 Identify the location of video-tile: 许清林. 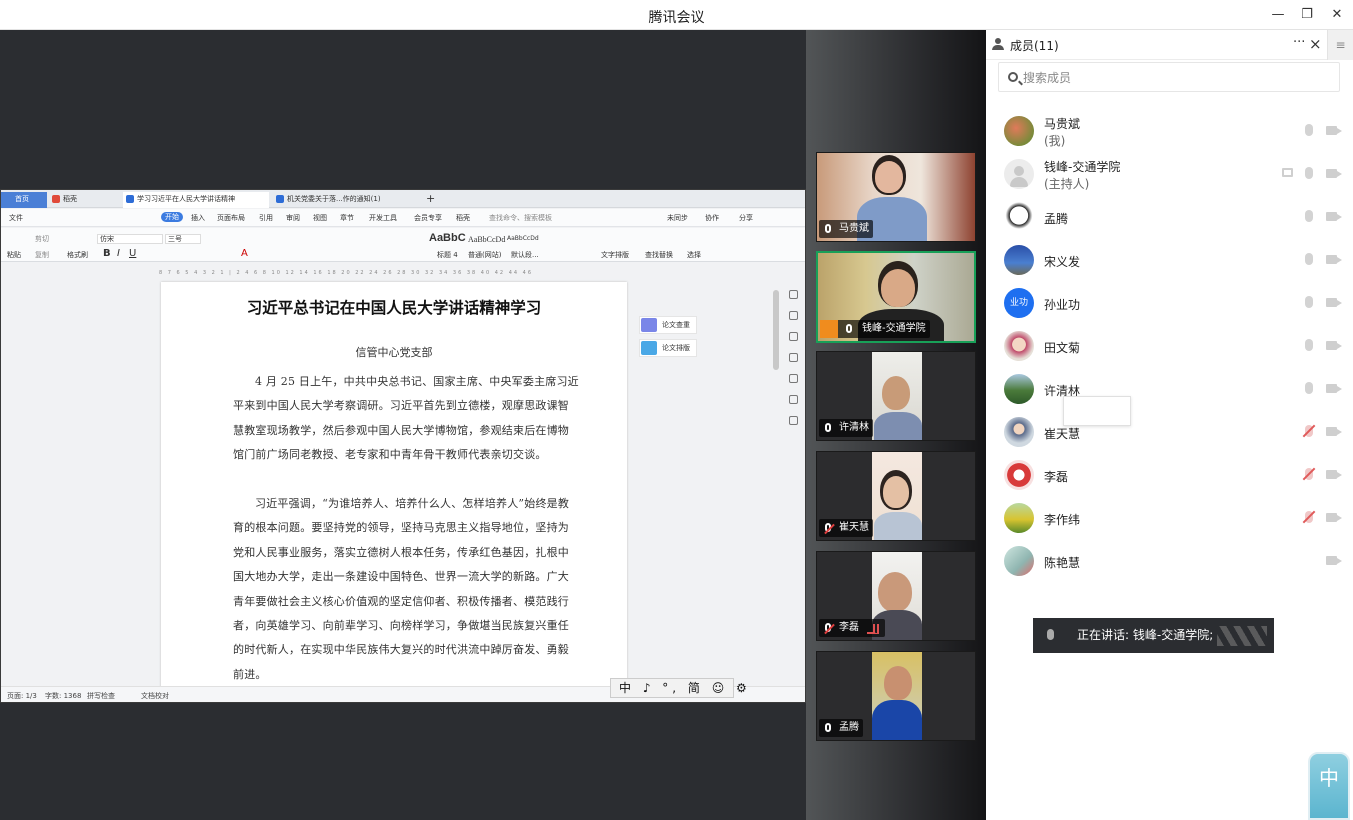
(896, 396).